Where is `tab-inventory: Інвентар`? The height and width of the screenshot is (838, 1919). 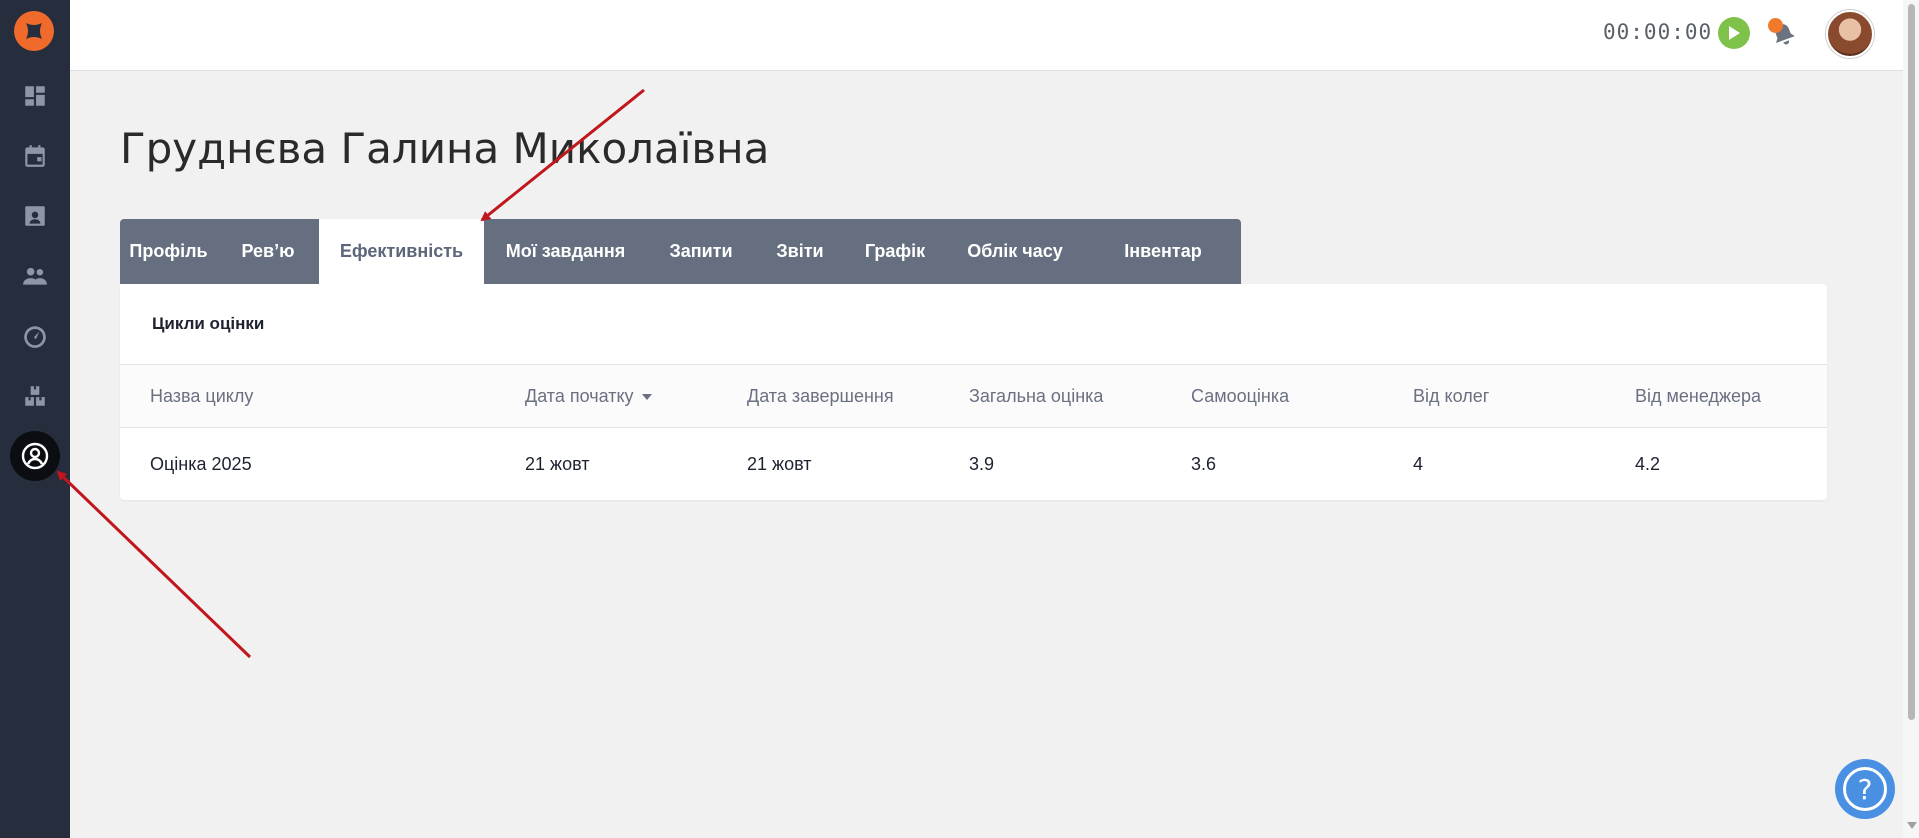
tab-inventory: Інвентар is located at coordinates (1163, 251).